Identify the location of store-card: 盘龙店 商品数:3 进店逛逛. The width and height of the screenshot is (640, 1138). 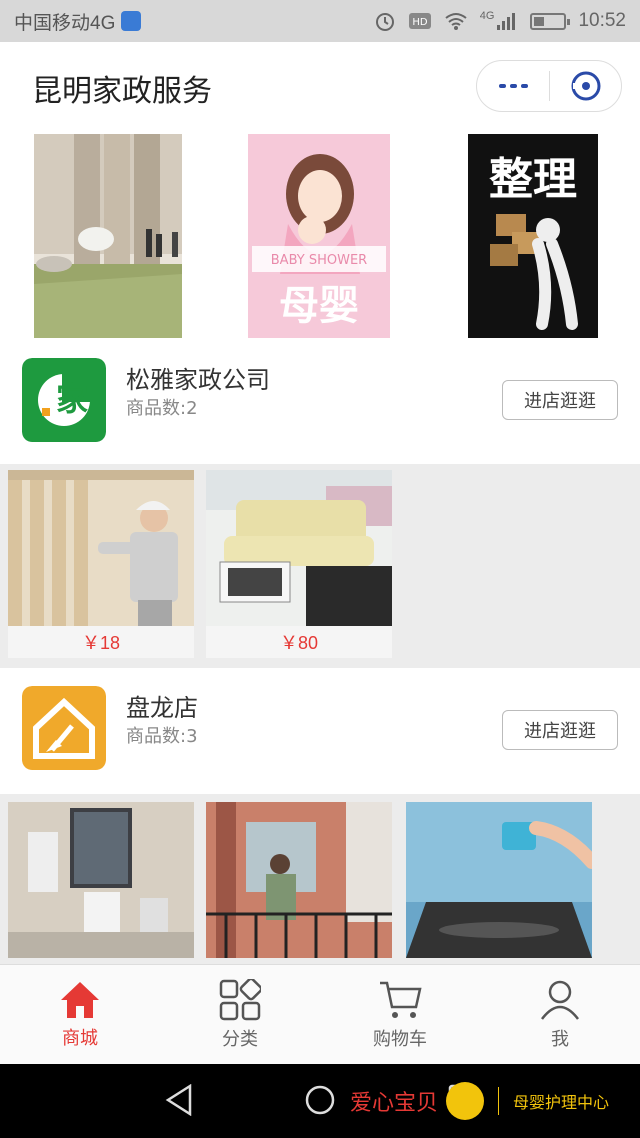
(320, 731).